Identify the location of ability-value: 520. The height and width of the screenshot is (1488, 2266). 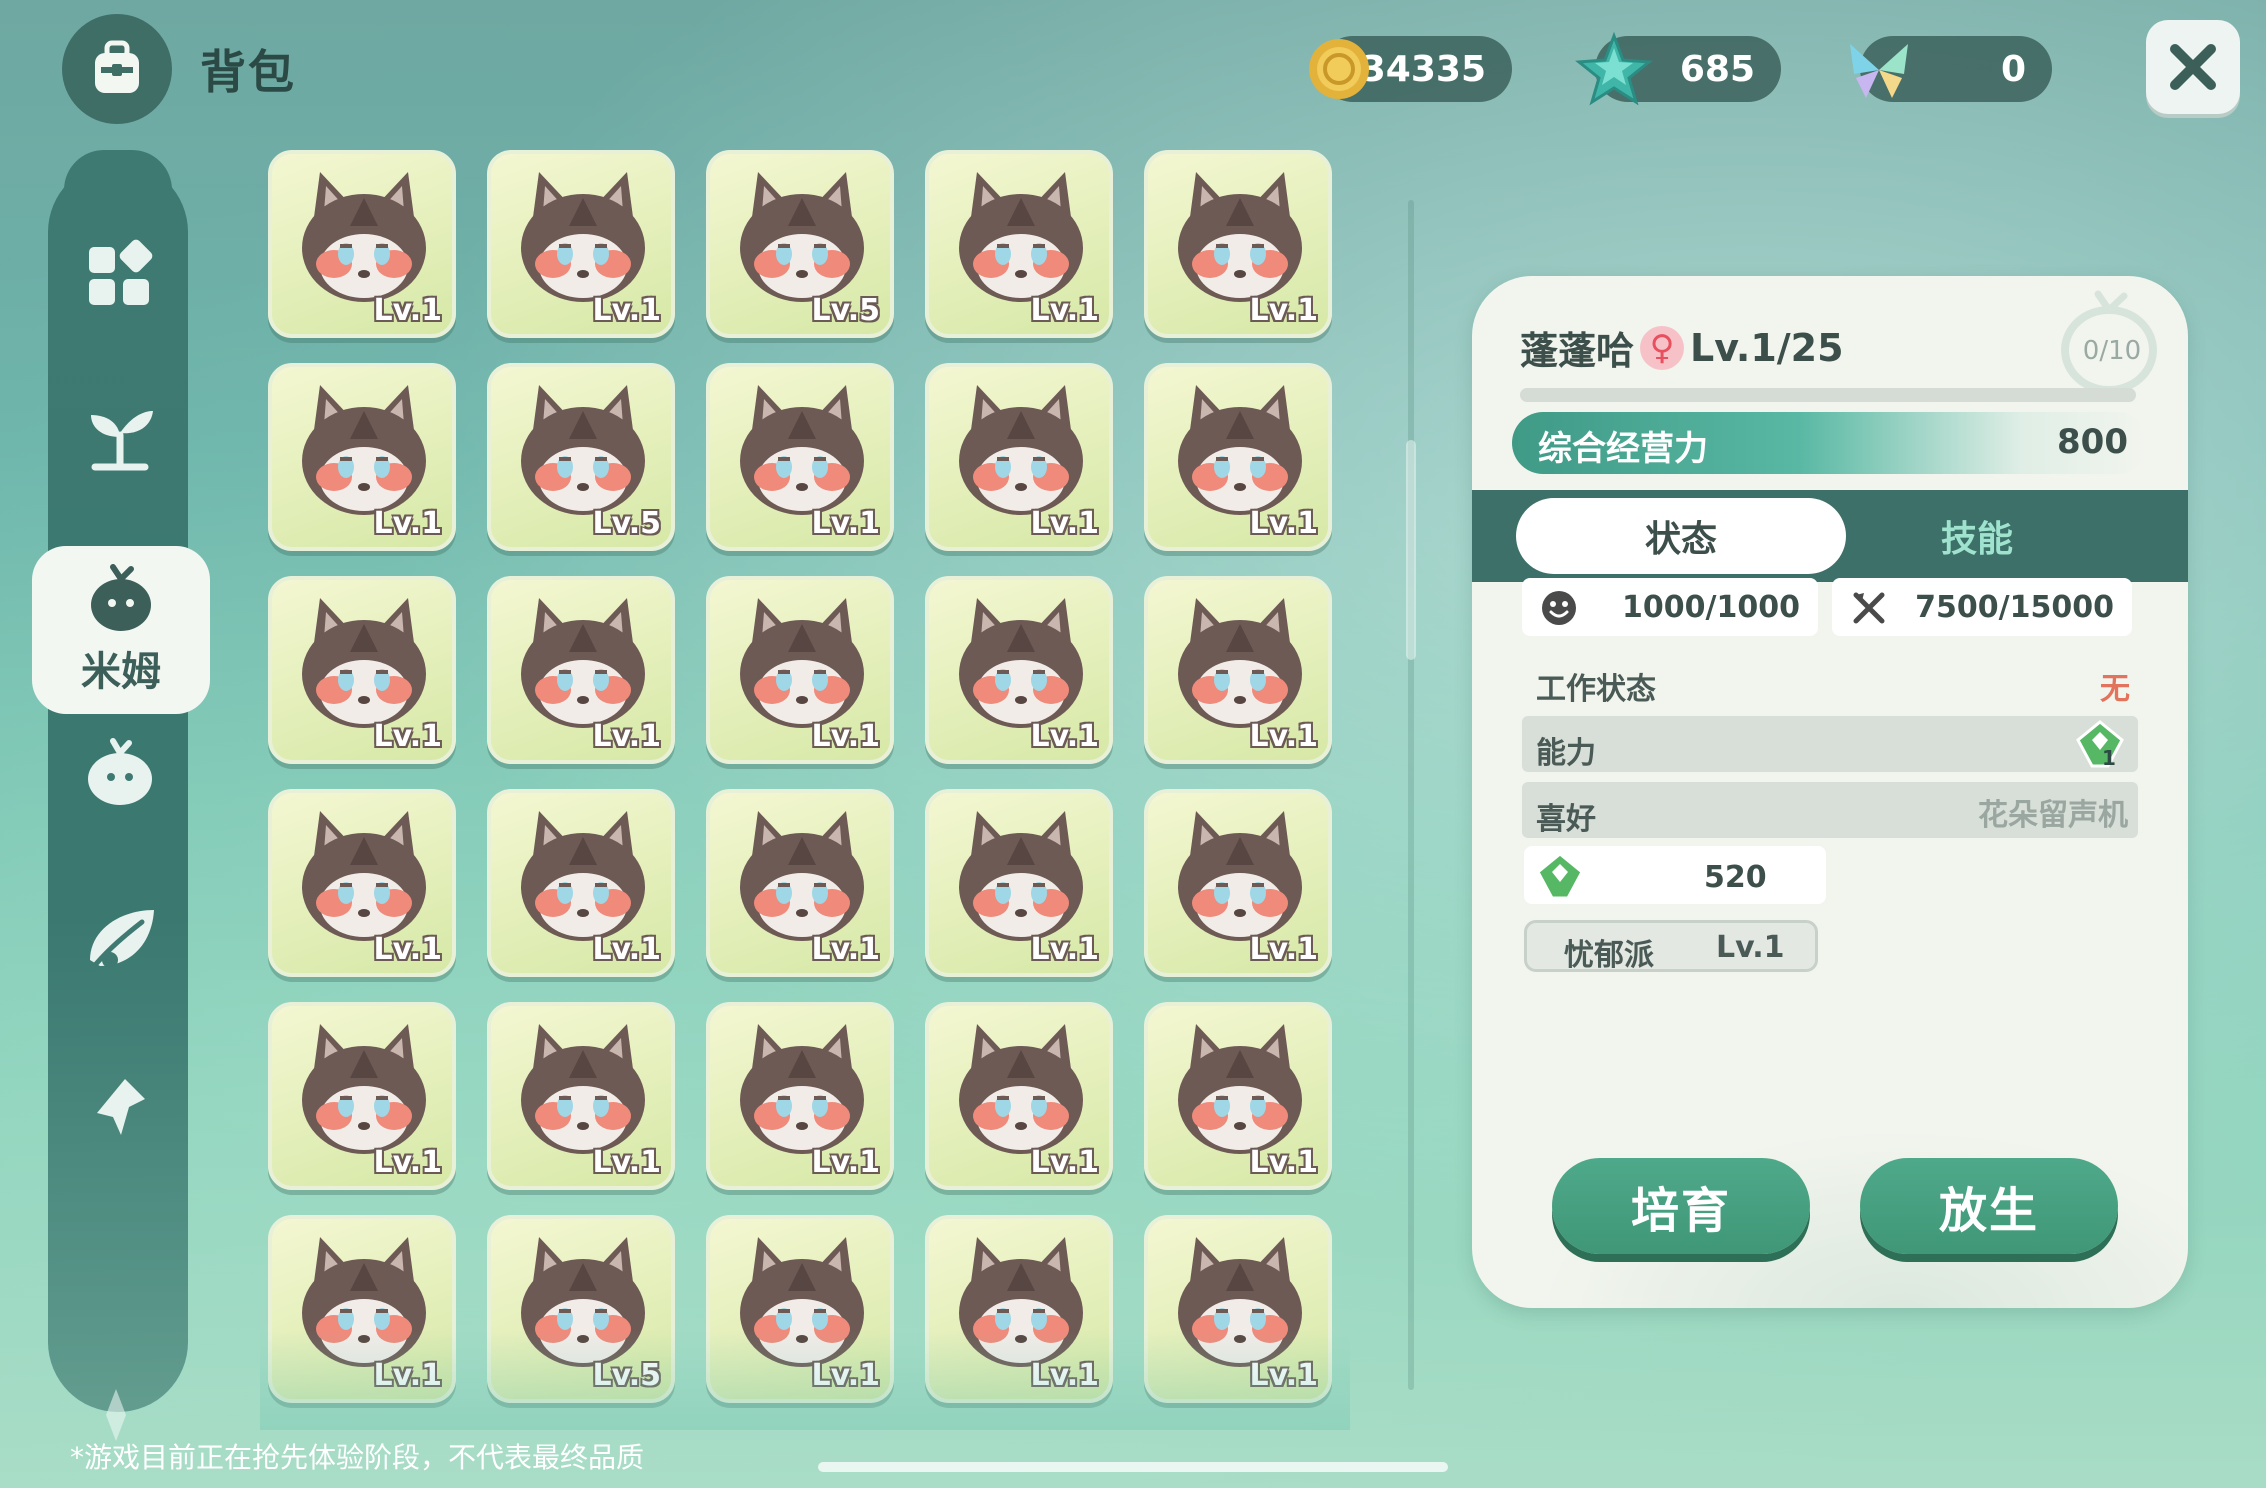
(1735, 877).